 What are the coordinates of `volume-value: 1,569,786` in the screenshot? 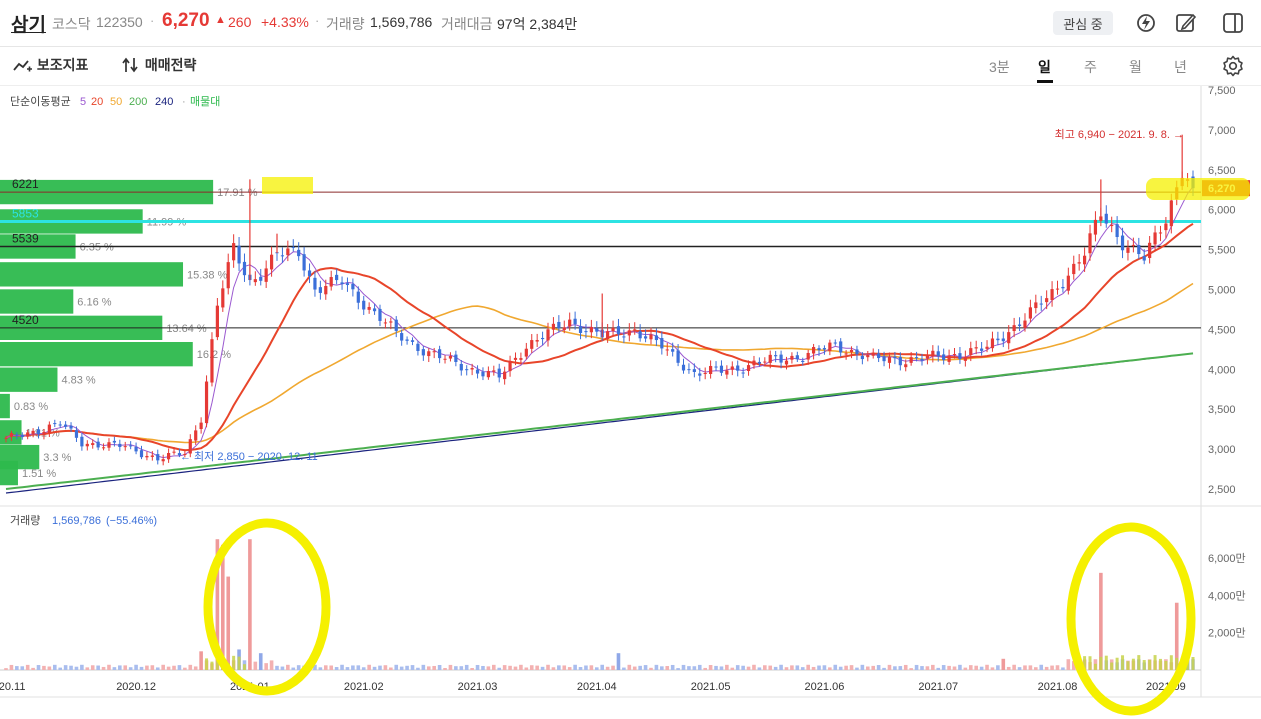 It's located at (76, 521).